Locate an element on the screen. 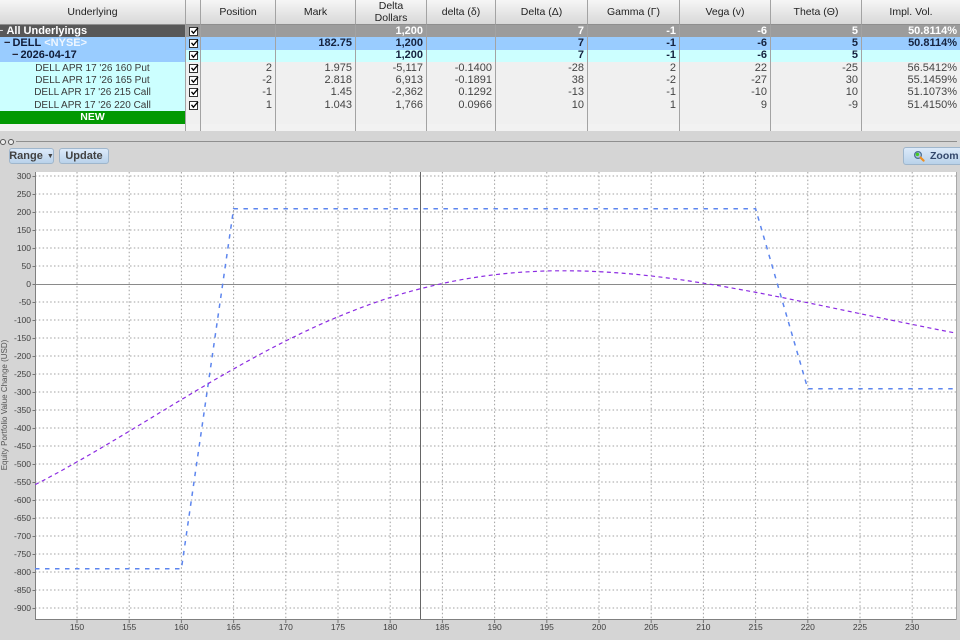  svg-text: -750 is located at coordinates (22, 554).